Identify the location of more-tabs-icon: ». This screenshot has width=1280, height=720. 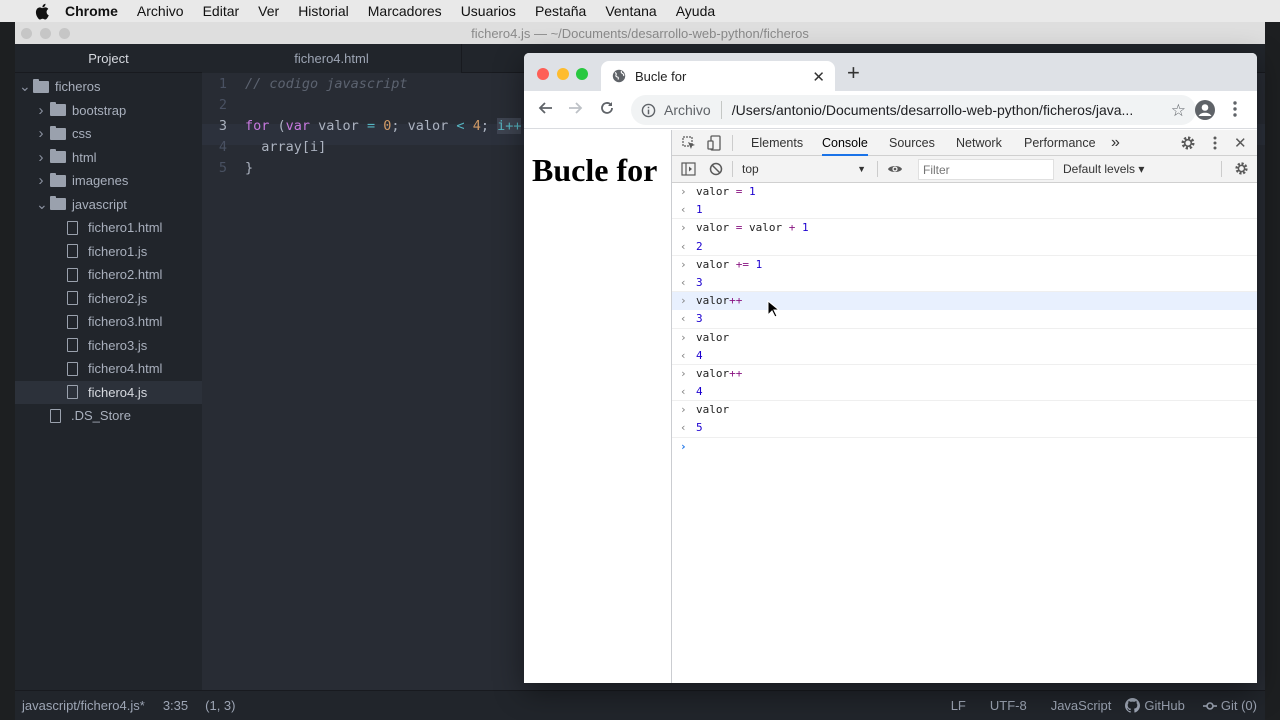
(1115, 143).